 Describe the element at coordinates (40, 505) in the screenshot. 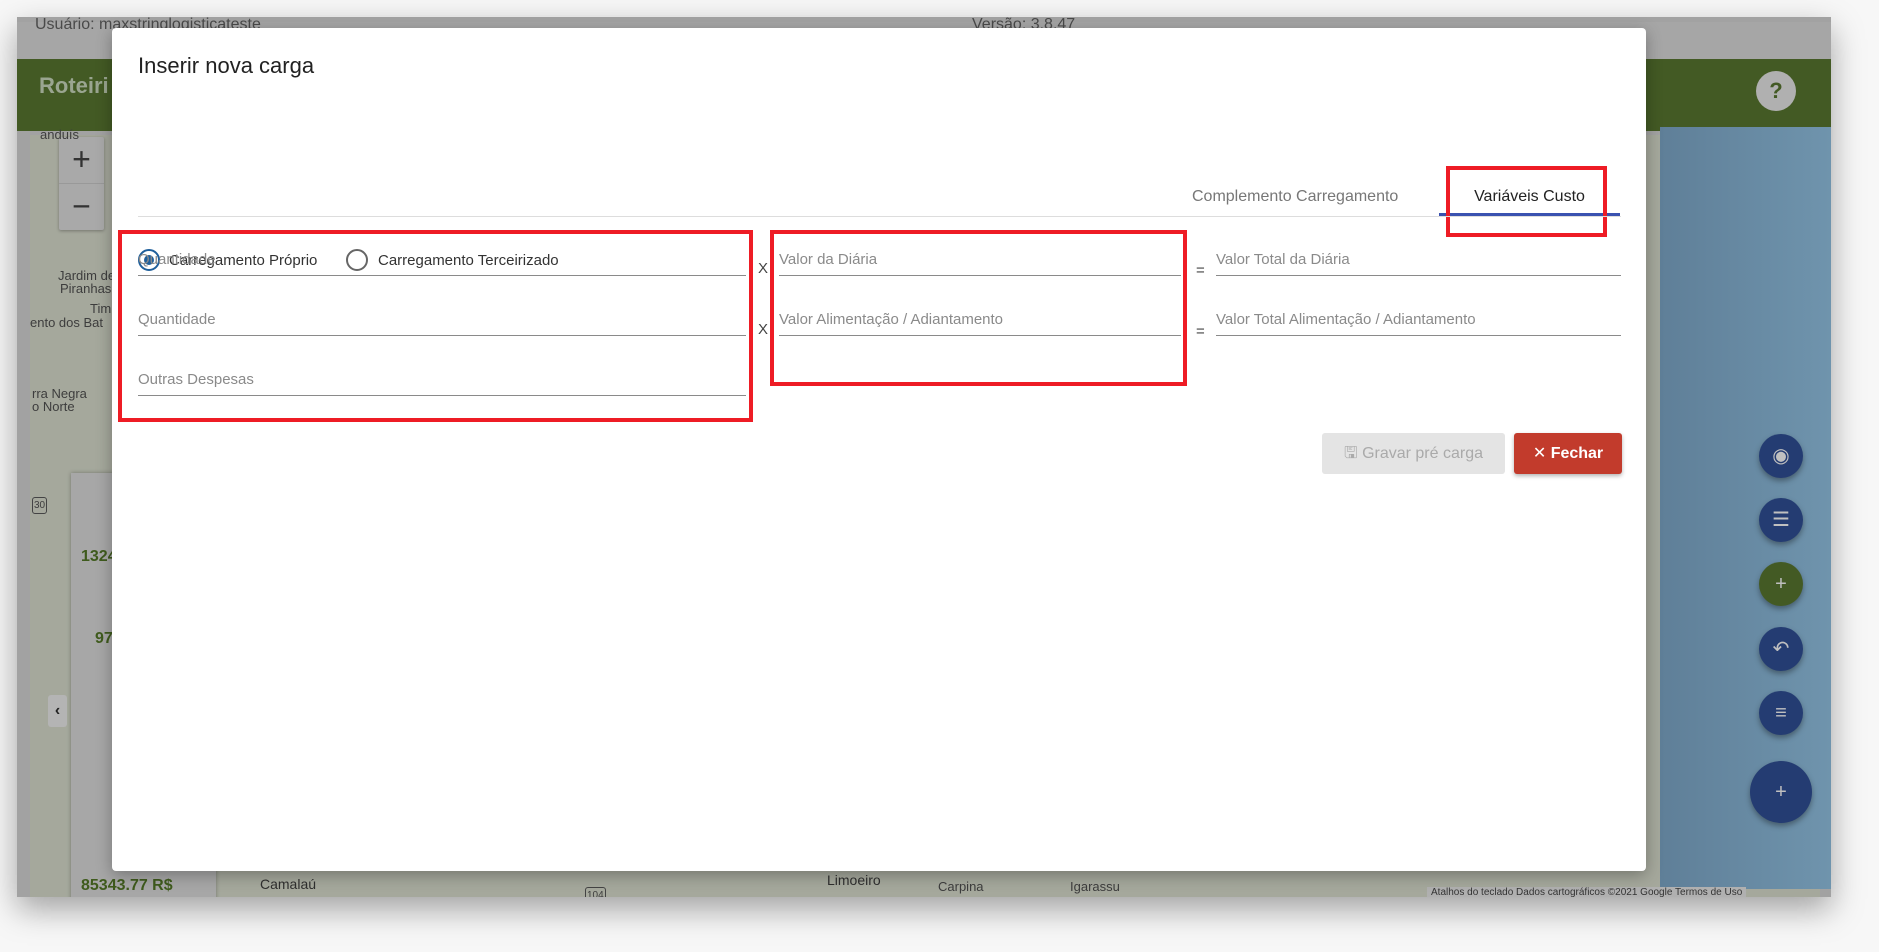

I see `road-marker: 30` at that location.